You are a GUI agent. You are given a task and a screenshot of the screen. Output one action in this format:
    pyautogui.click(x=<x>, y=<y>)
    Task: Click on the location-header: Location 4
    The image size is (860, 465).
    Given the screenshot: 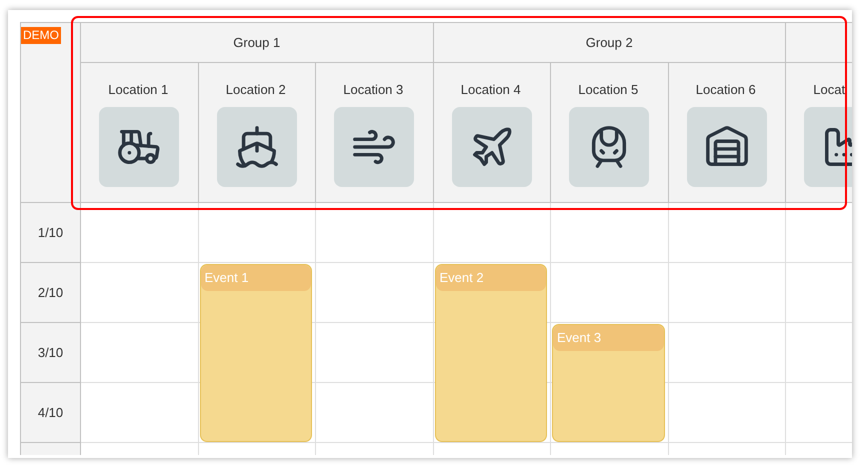 What is the action you would take?
    pyautogui.click(x=491, y=90)
    